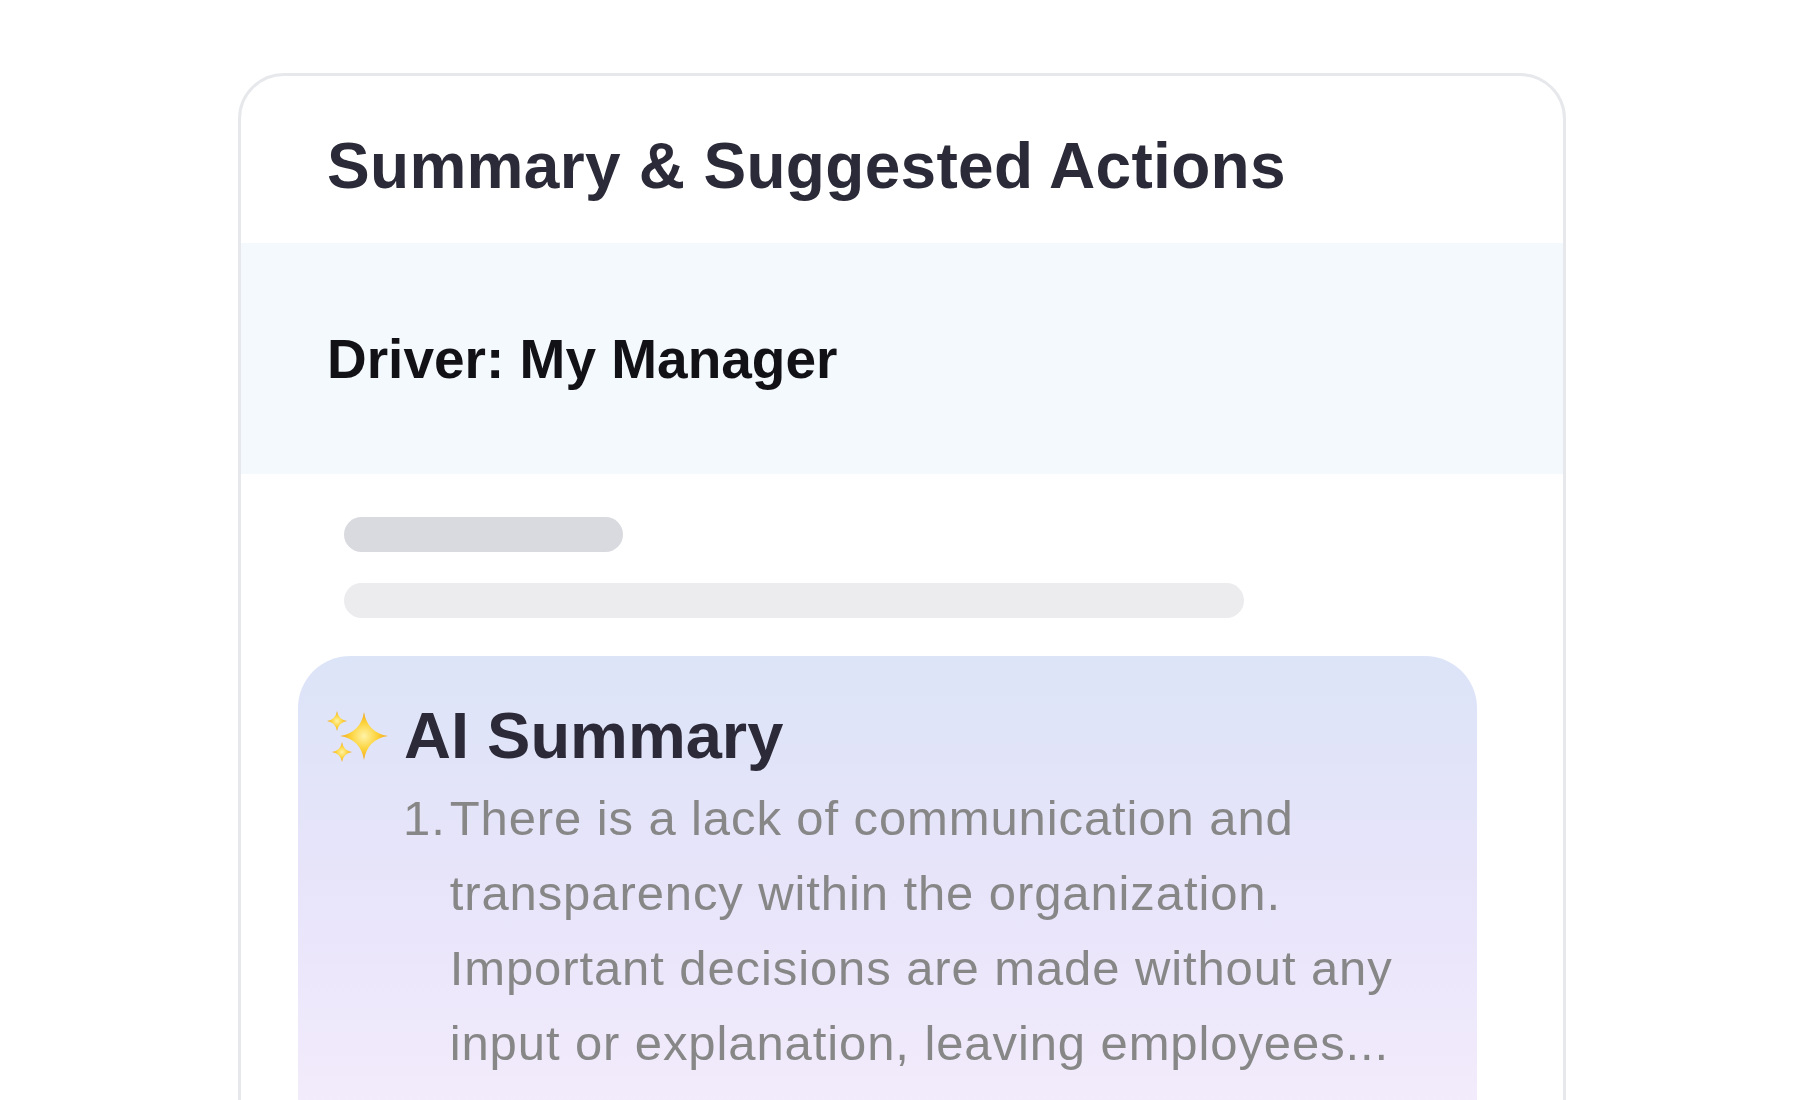  What do you see at coordinates (424, 818) in the screenshot?
I see `list-number: 1.` at bounding box center [424, 818].